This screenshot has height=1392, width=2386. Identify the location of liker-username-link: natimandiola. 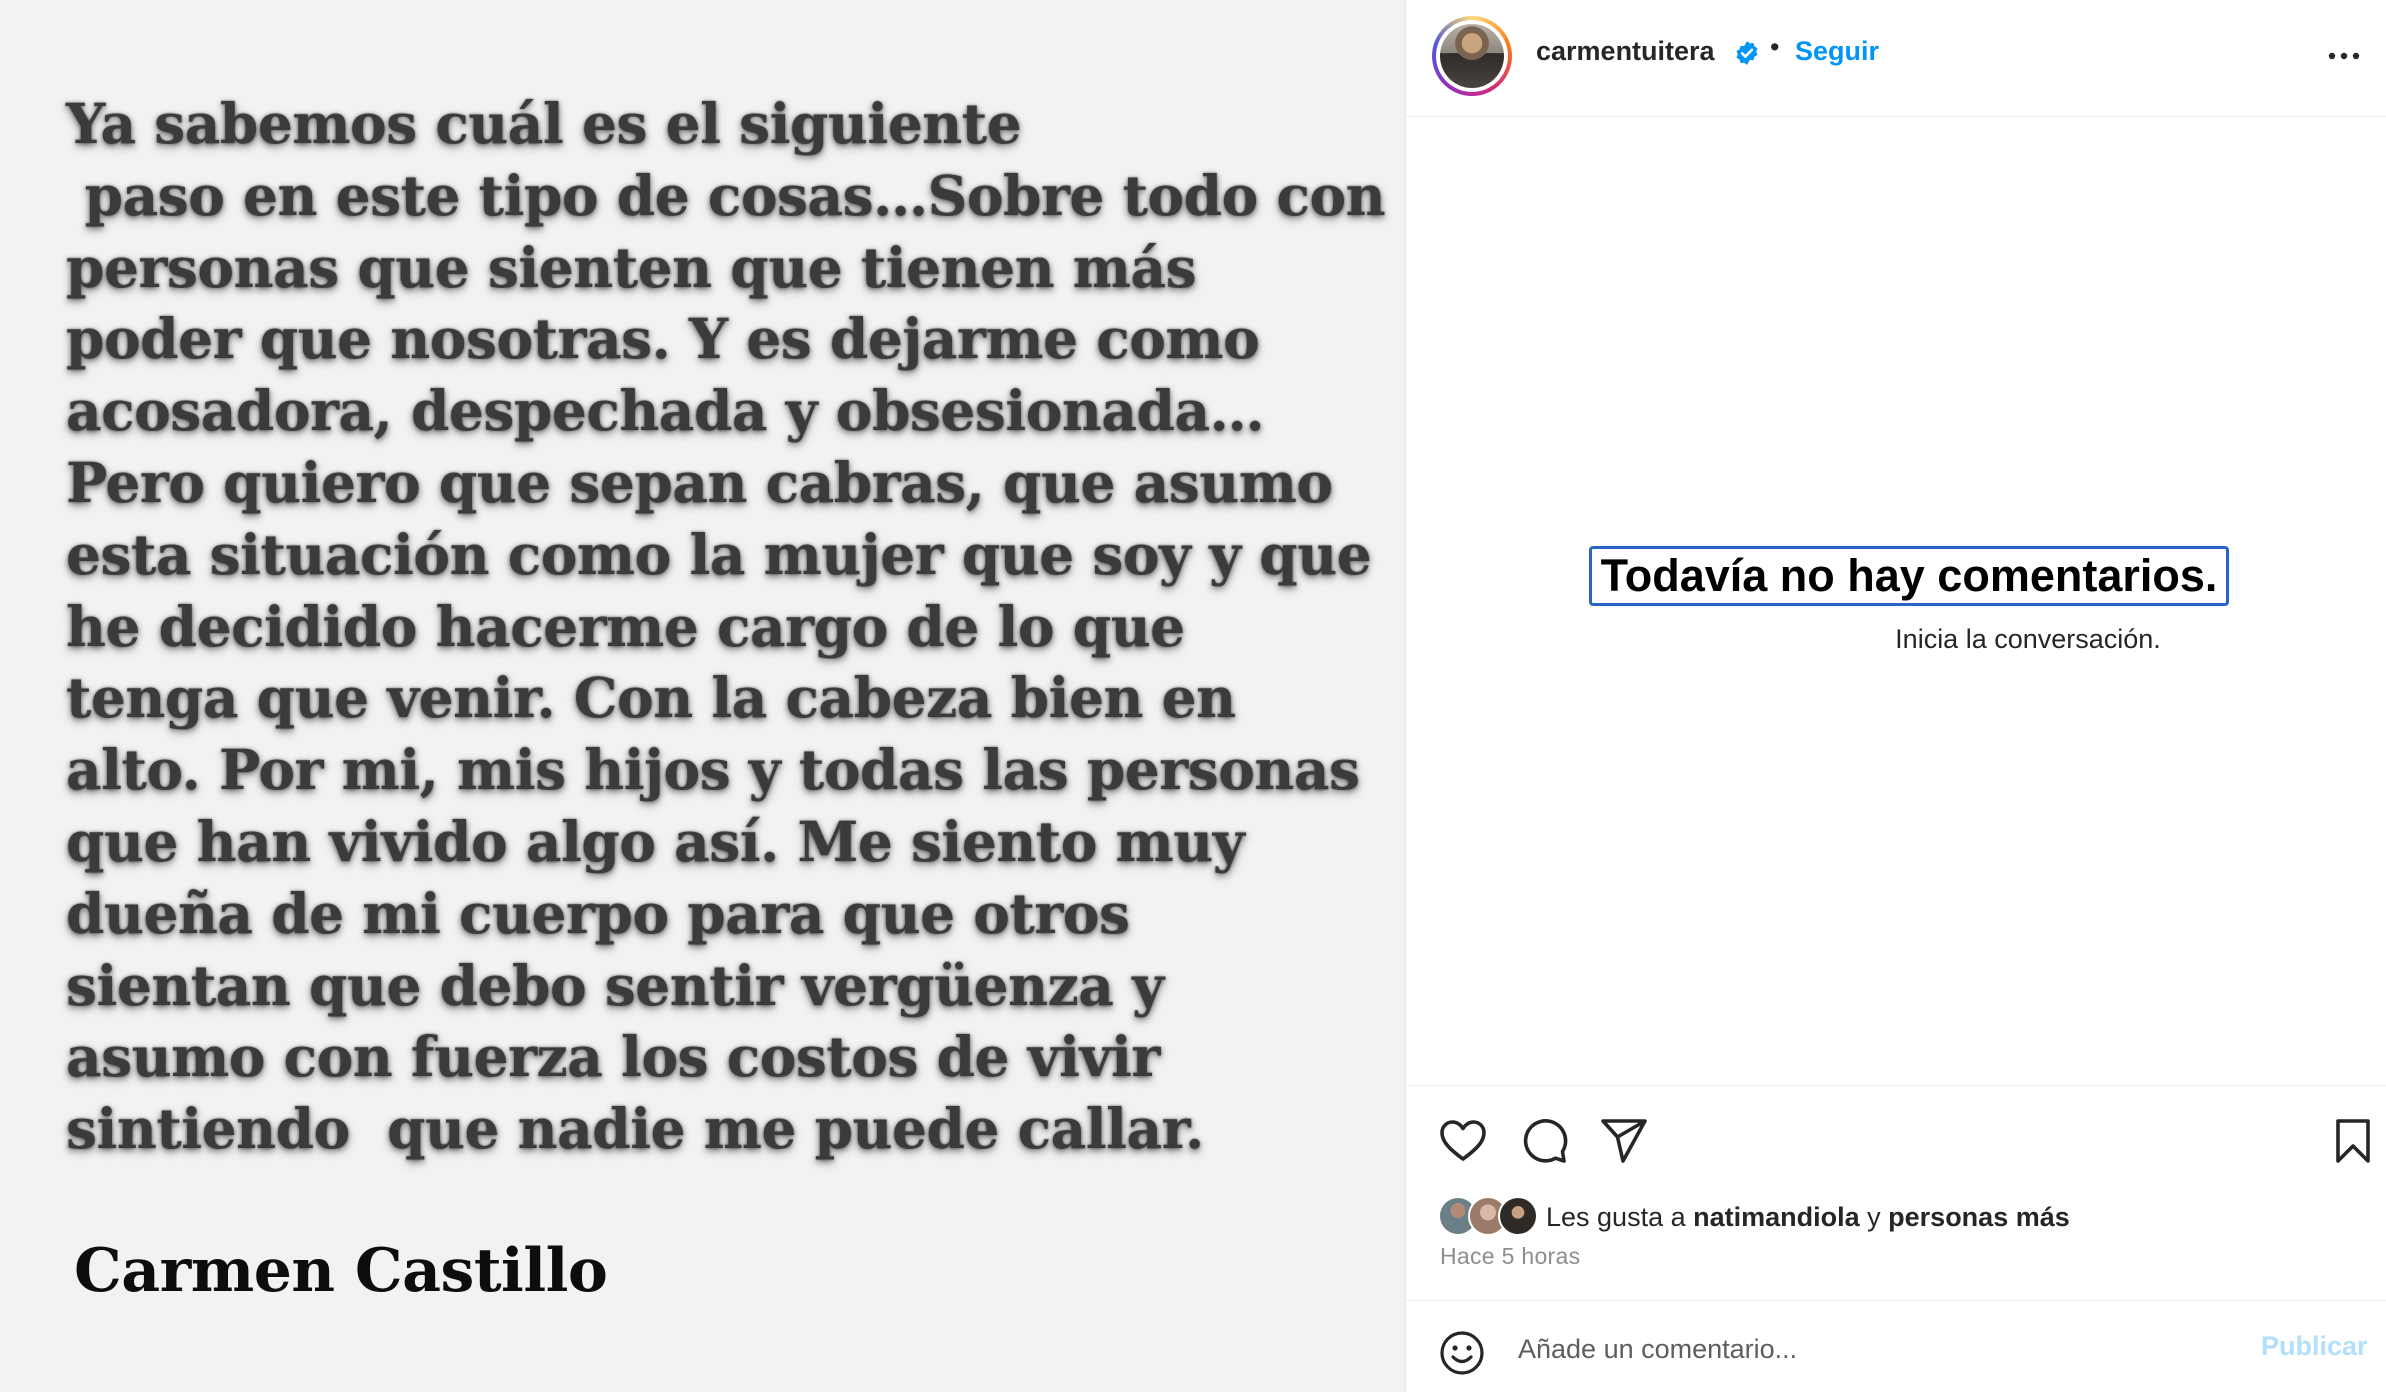
(1776, 1217).